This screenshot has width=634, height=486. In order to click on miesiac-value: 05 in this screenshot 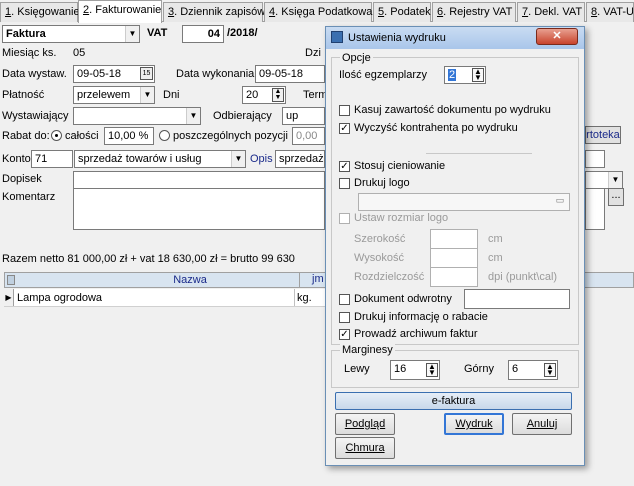, I will do `click(79, 53)`.